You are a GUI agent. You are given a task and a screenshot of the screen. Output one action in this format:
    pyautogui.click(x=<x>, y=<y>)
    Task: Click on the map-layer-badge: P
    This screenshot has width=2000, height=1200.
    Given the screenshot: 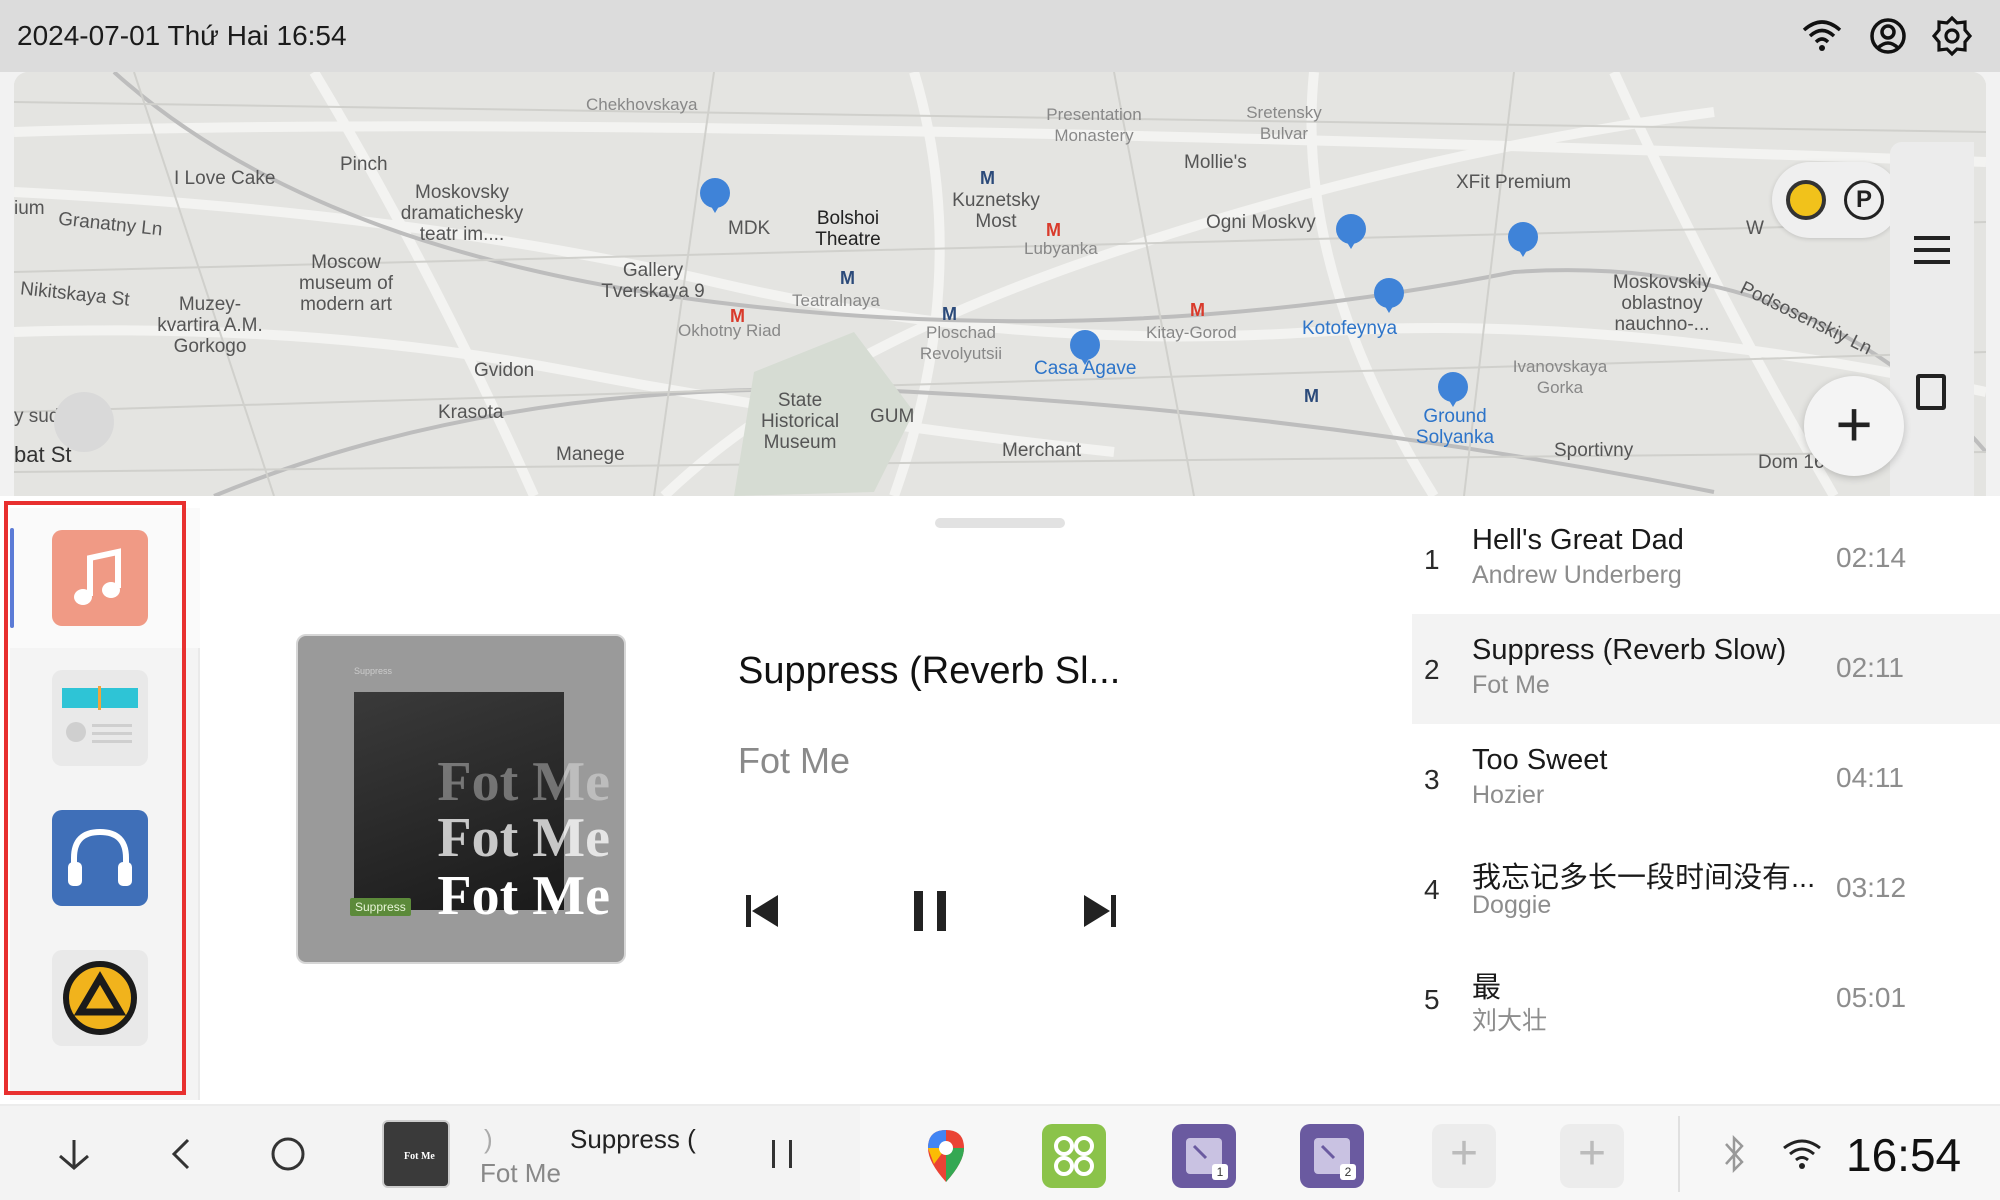 What is the action you would take?
    pyautogui.click(x=1836, y=200)
    